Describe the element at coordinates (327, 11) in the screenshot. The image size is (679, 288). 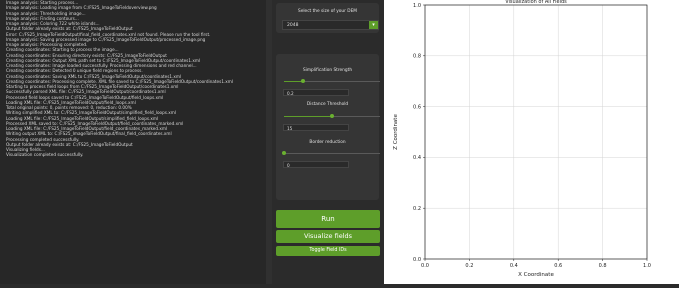
I see `dem-label: Select the size of your DEM` at that location.